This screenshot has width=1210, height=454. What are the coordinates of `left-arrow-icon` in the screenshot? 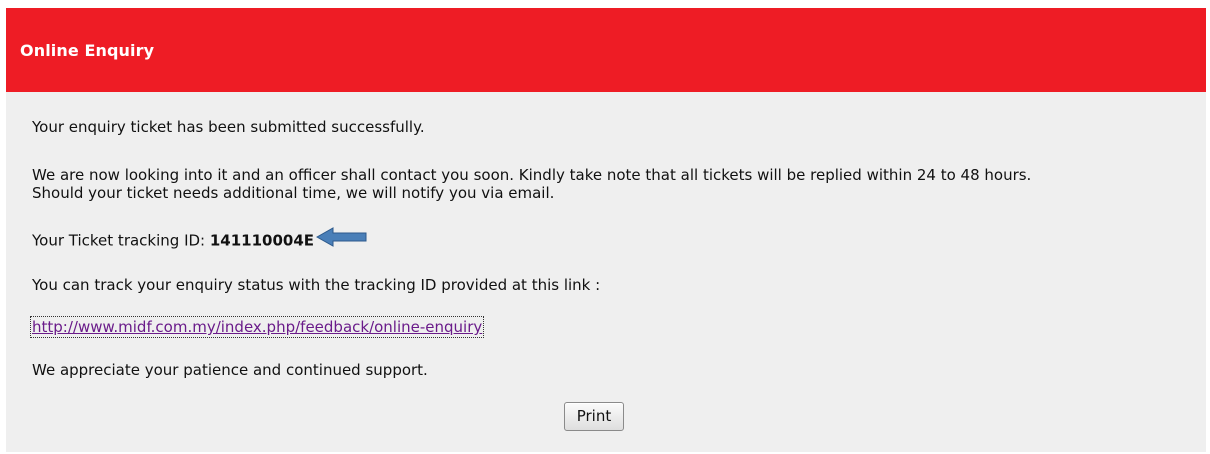 It's located at (342, 239).